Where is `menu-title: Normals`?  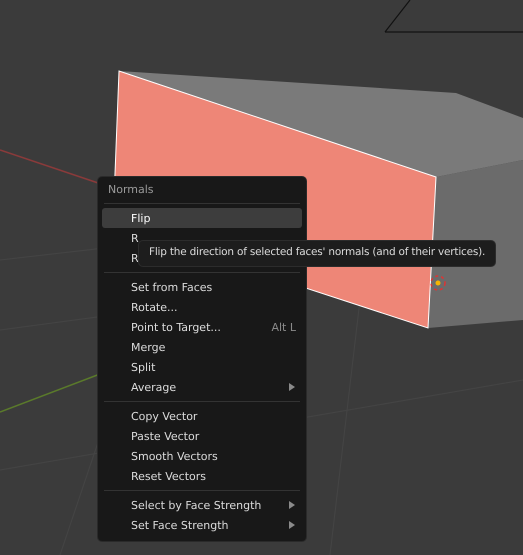 menu-title: Normals is located at coordinates (131, 190).